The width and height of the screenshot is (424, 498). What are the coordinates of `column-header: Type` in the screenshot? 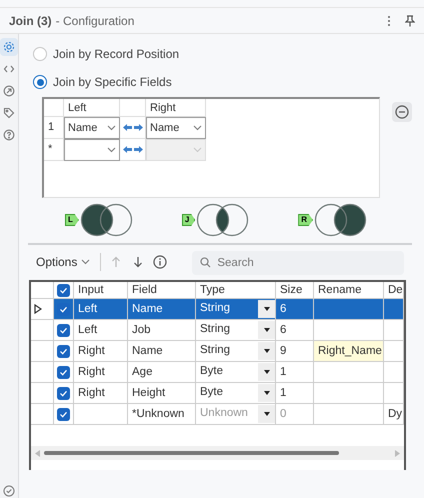 It's located at (236, 290).